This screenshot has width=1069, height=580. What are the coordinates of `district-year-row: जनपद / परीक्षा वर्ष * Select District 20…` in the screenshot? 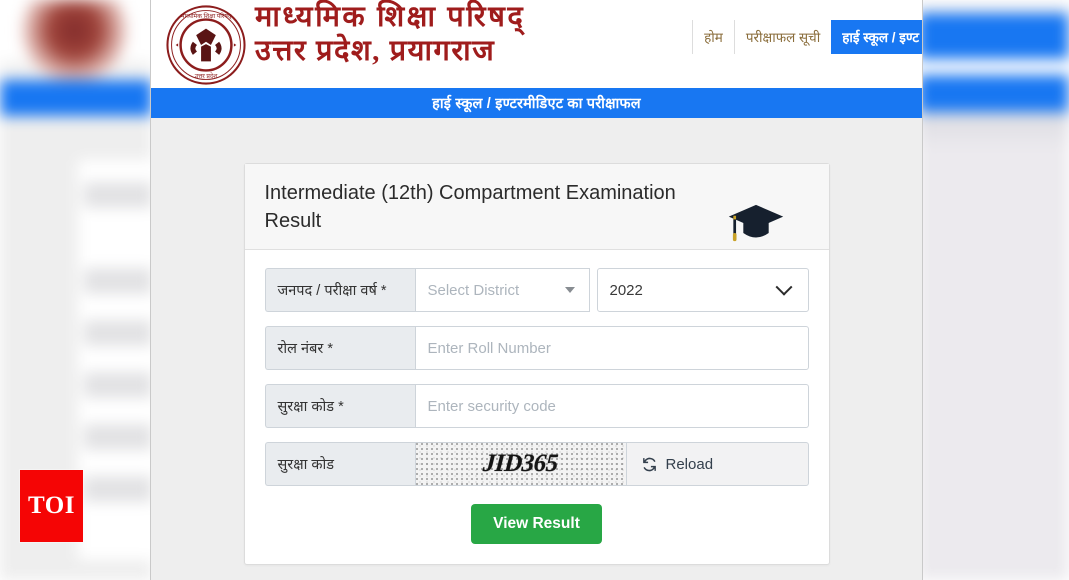 It's located at (536, 290).